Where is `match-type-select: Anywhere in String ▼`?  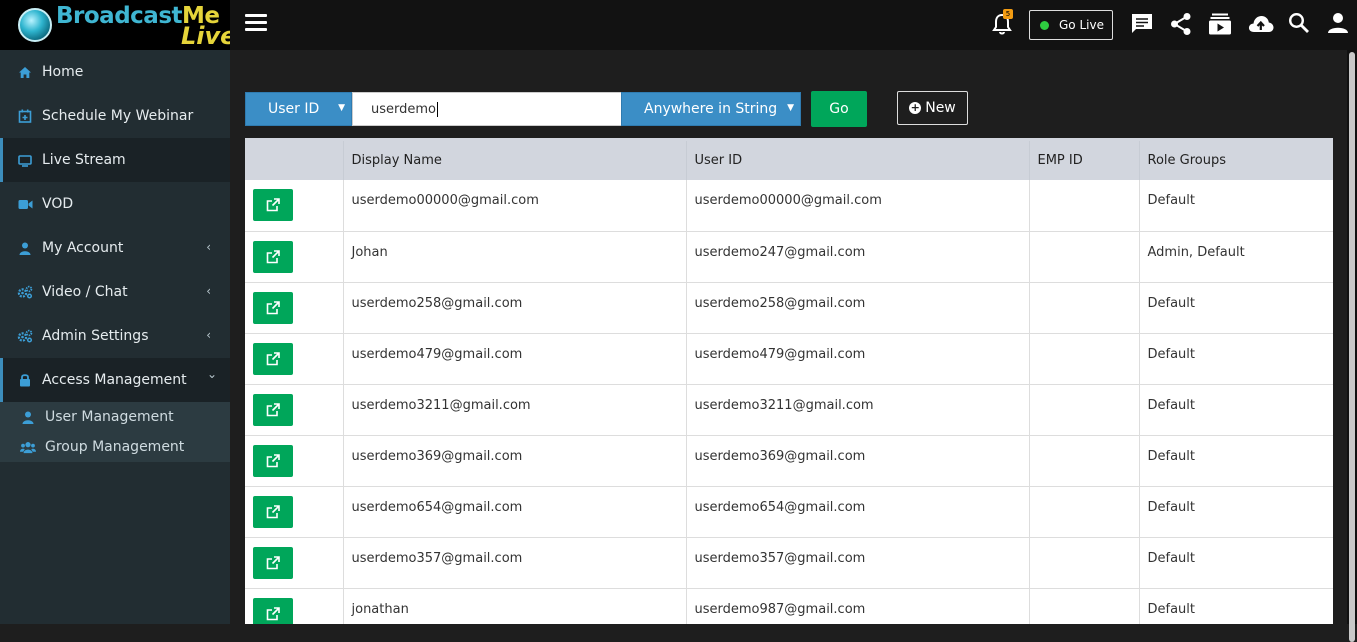
match-type-select: Anywhere in String ▼ is located at coordinates (711, 109).